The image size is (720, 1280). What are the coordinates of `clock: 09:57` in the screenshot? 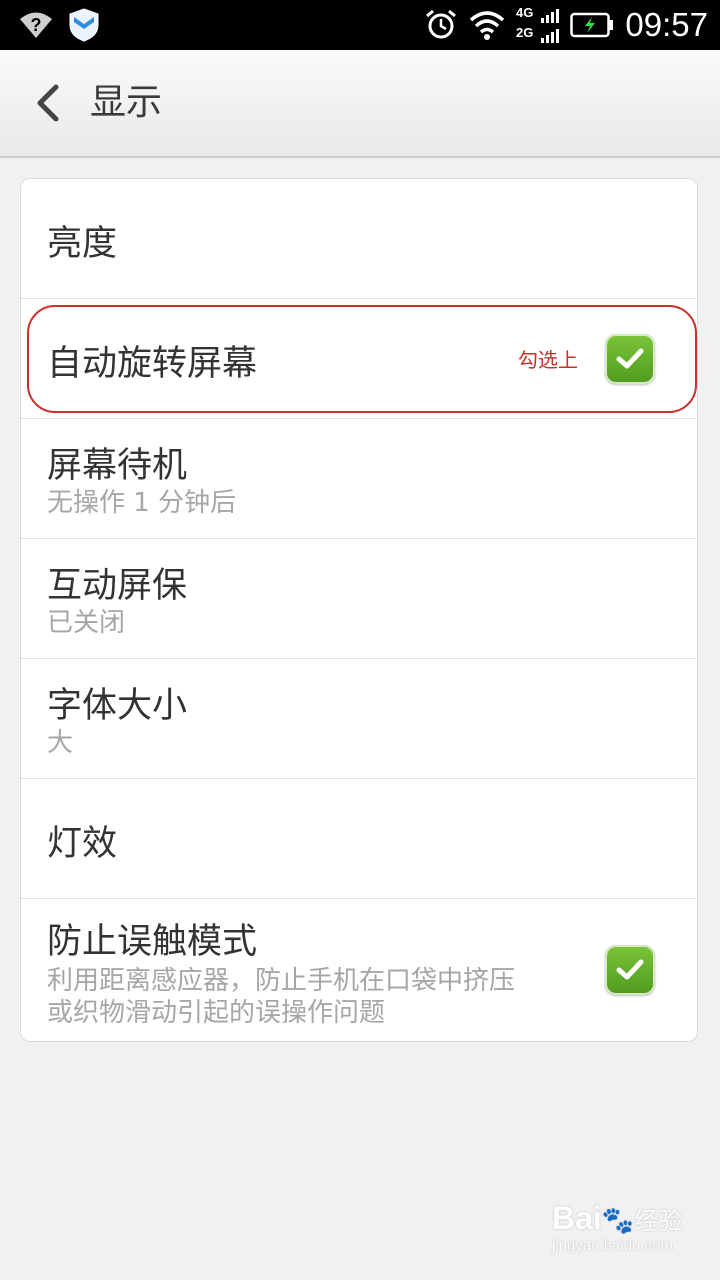 It's located at (666, 24).